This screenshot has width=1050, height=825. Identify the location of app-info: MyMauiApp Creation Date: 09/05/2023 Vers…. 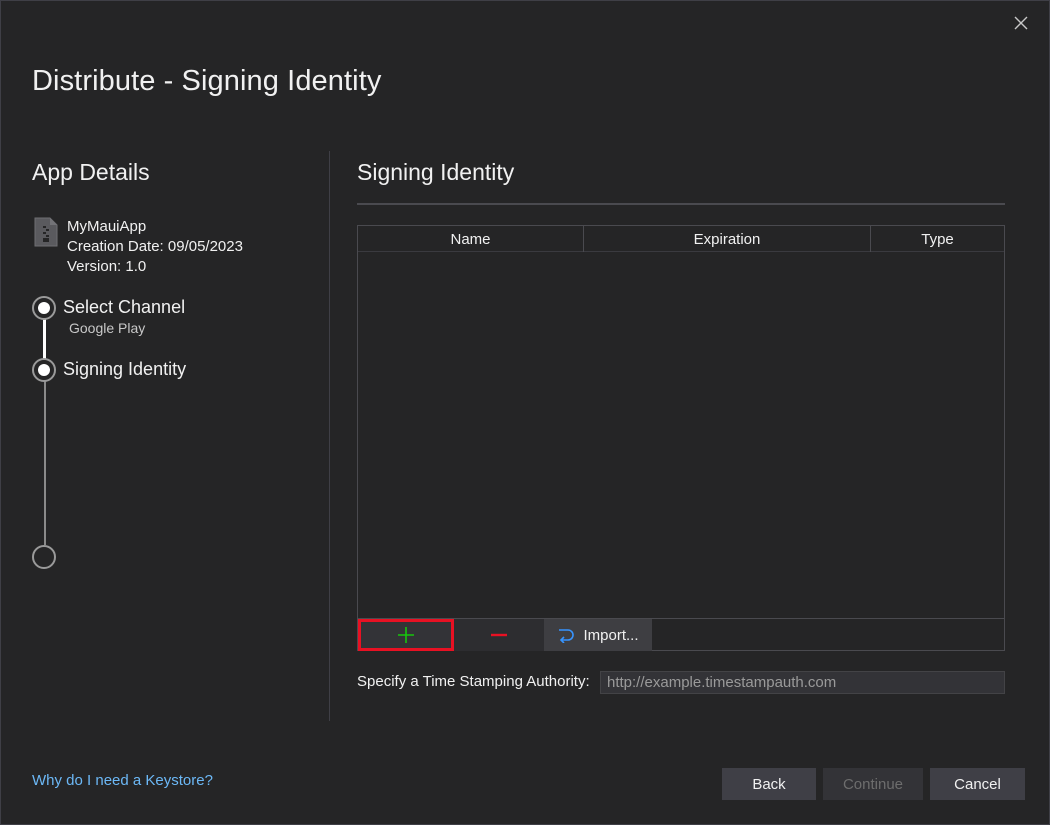
(155, 247).